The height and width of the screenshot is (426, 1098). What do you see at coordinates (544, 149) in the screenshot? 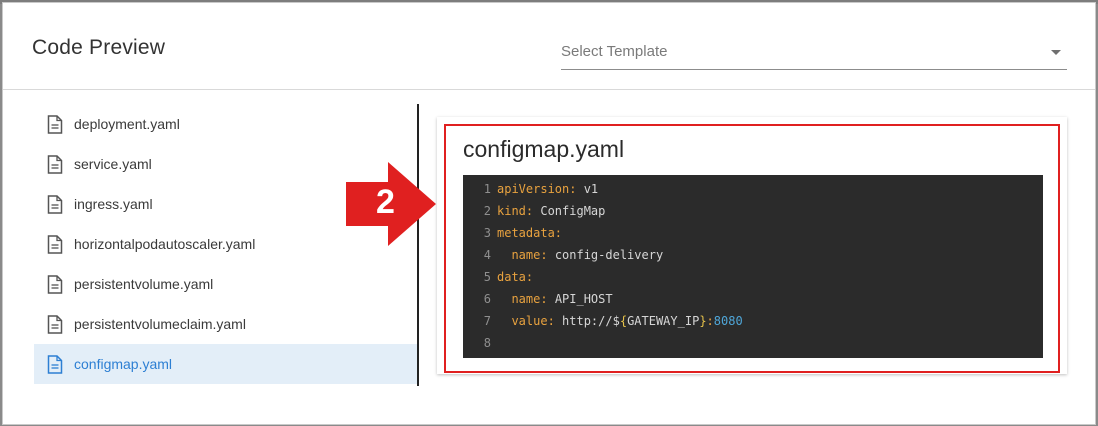
I see `preview-title: configmap.yaml` at bounding box center [544, 149].